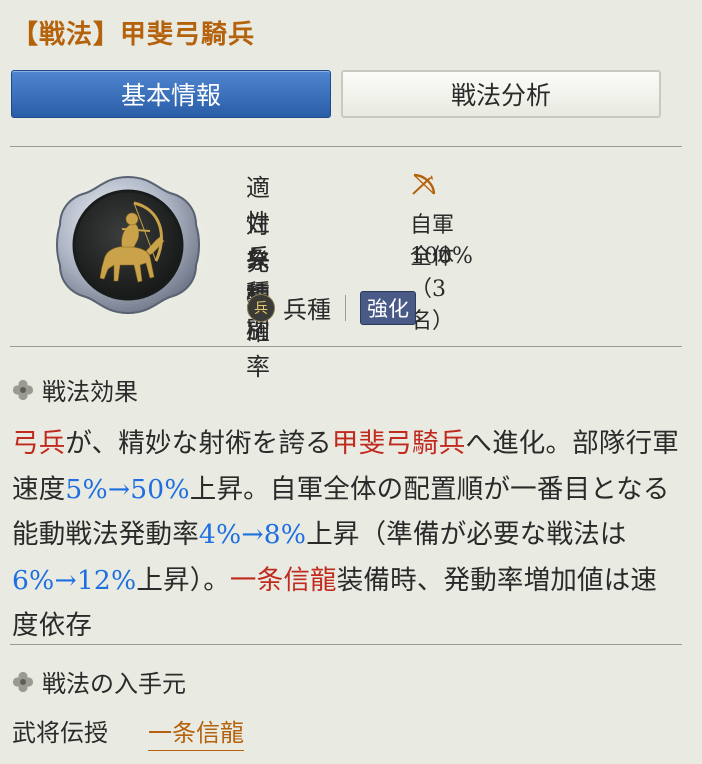 Image resolution: width=702 pixels, height=764 pixels. I want to click on effect-segment: 上昇）。, so click(183, 580).